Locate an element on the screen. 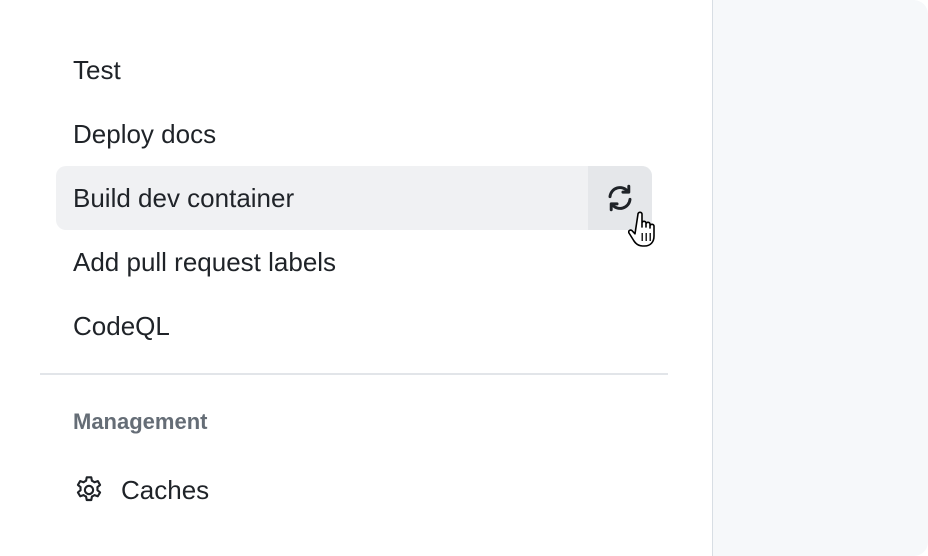 This screenshot has height=556, width=928. sidebar-item-label: Test is located at coordinates (97, 69).